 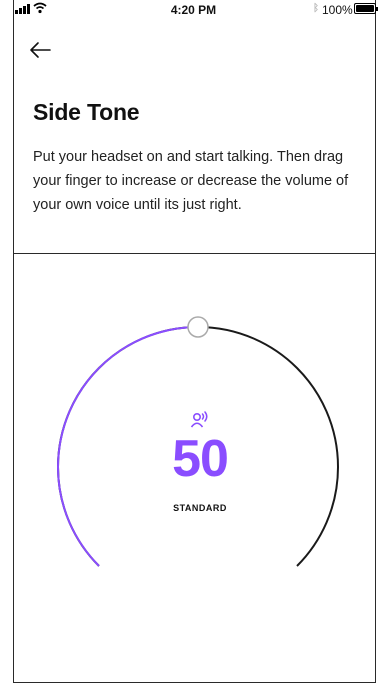 What do you see at coordinates (200, 459) in the screenshot?
I see `side-tone-value: 50` at bounding box center [200, 459].